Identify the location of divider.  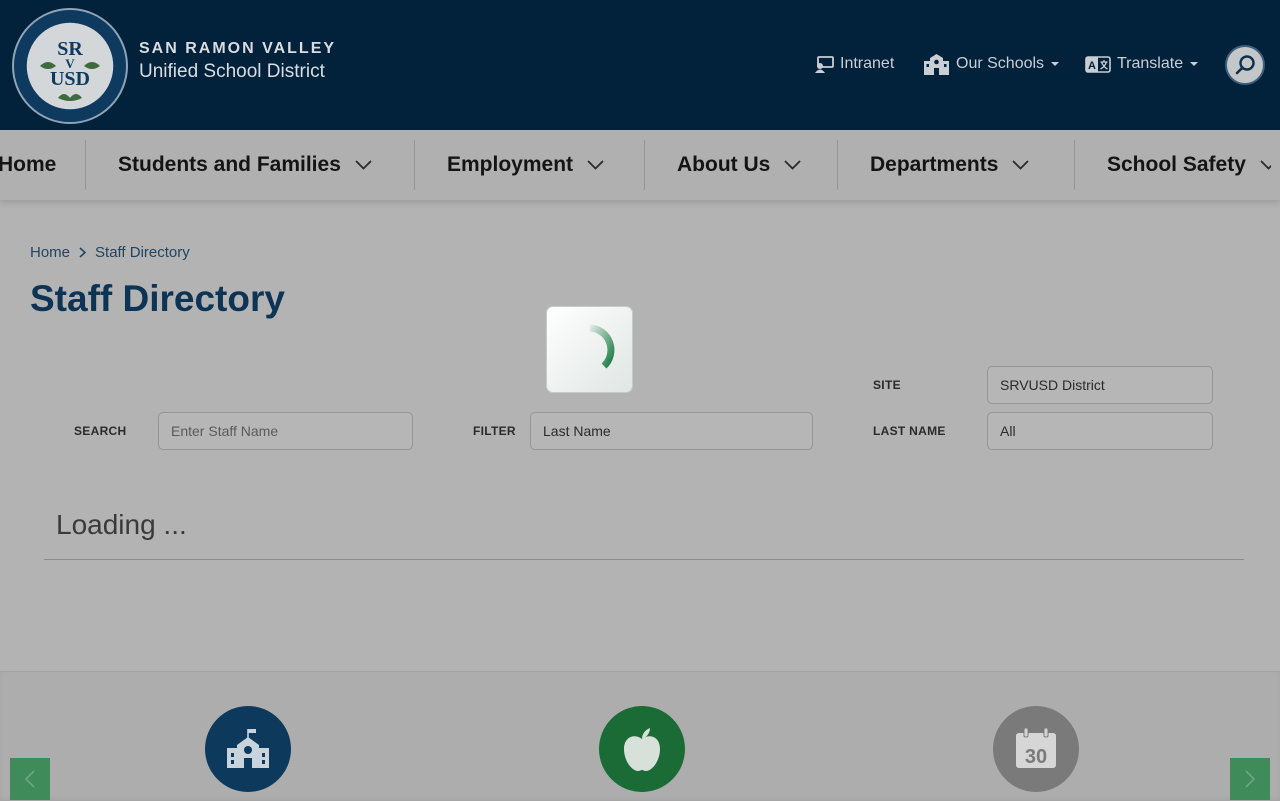
(644, 559).